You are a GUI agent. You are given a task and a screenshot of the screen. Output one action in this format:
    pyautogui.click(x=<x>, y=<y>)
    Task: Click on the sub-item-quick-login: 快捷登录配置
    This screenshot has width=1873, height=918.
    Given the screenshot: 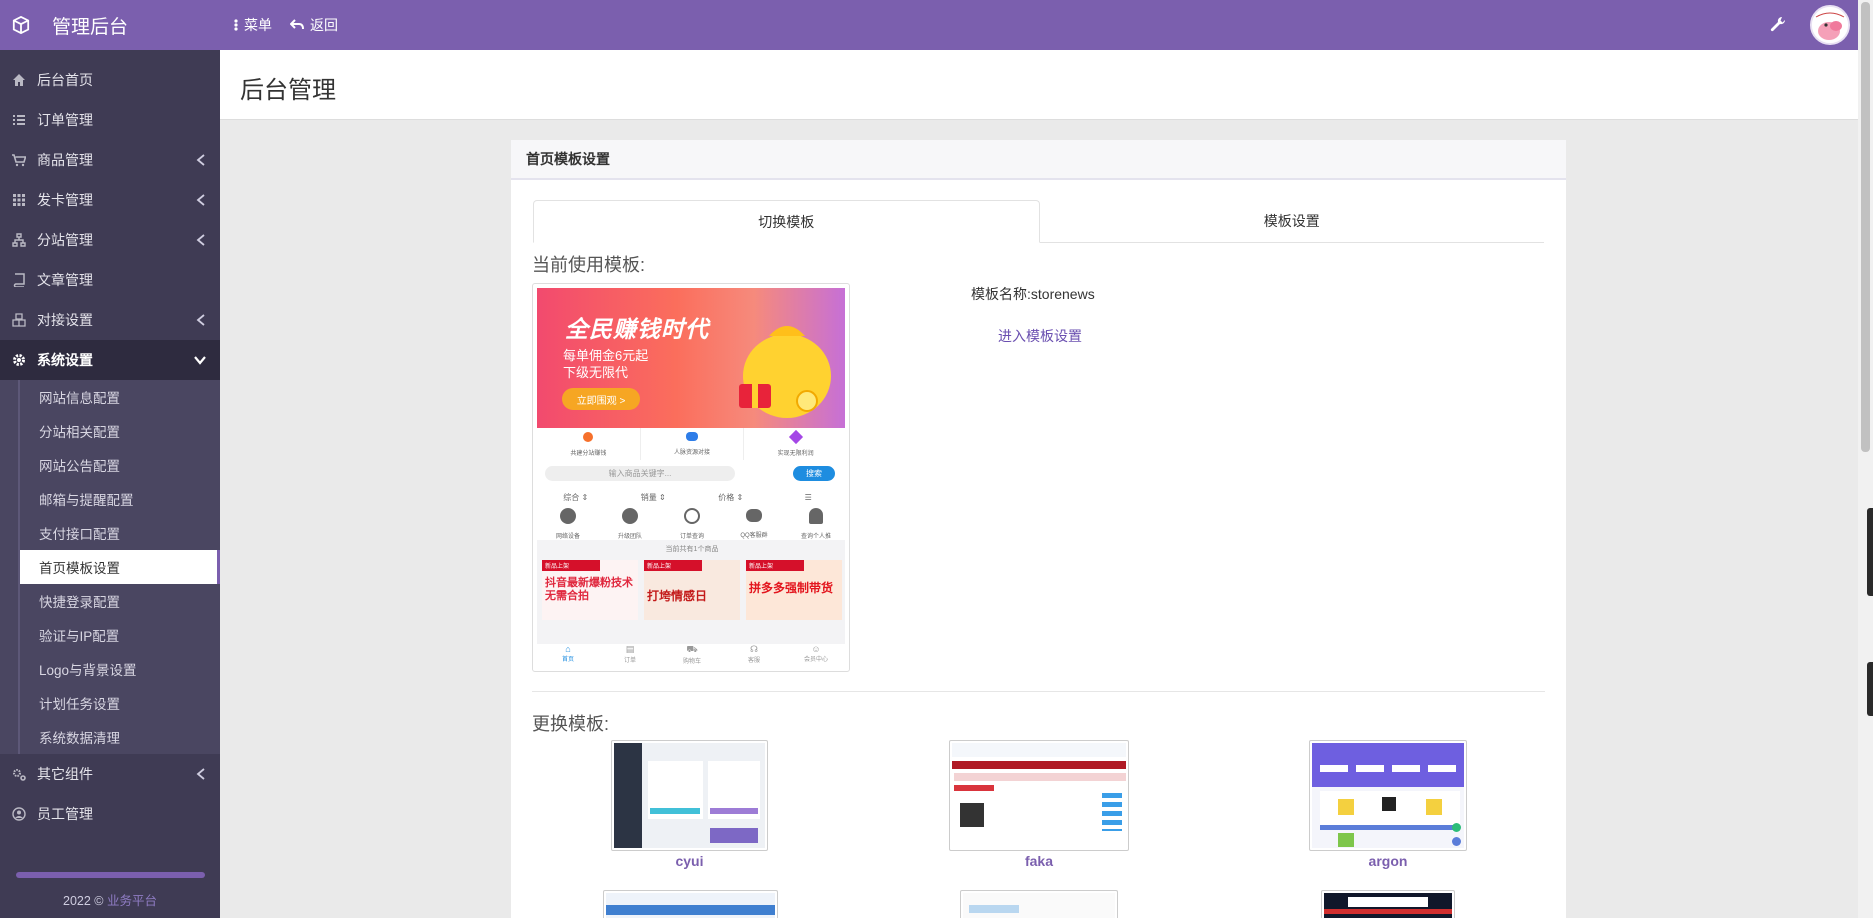 What is the action you would take?
    pyautogui.click(x=110, y=601)
    